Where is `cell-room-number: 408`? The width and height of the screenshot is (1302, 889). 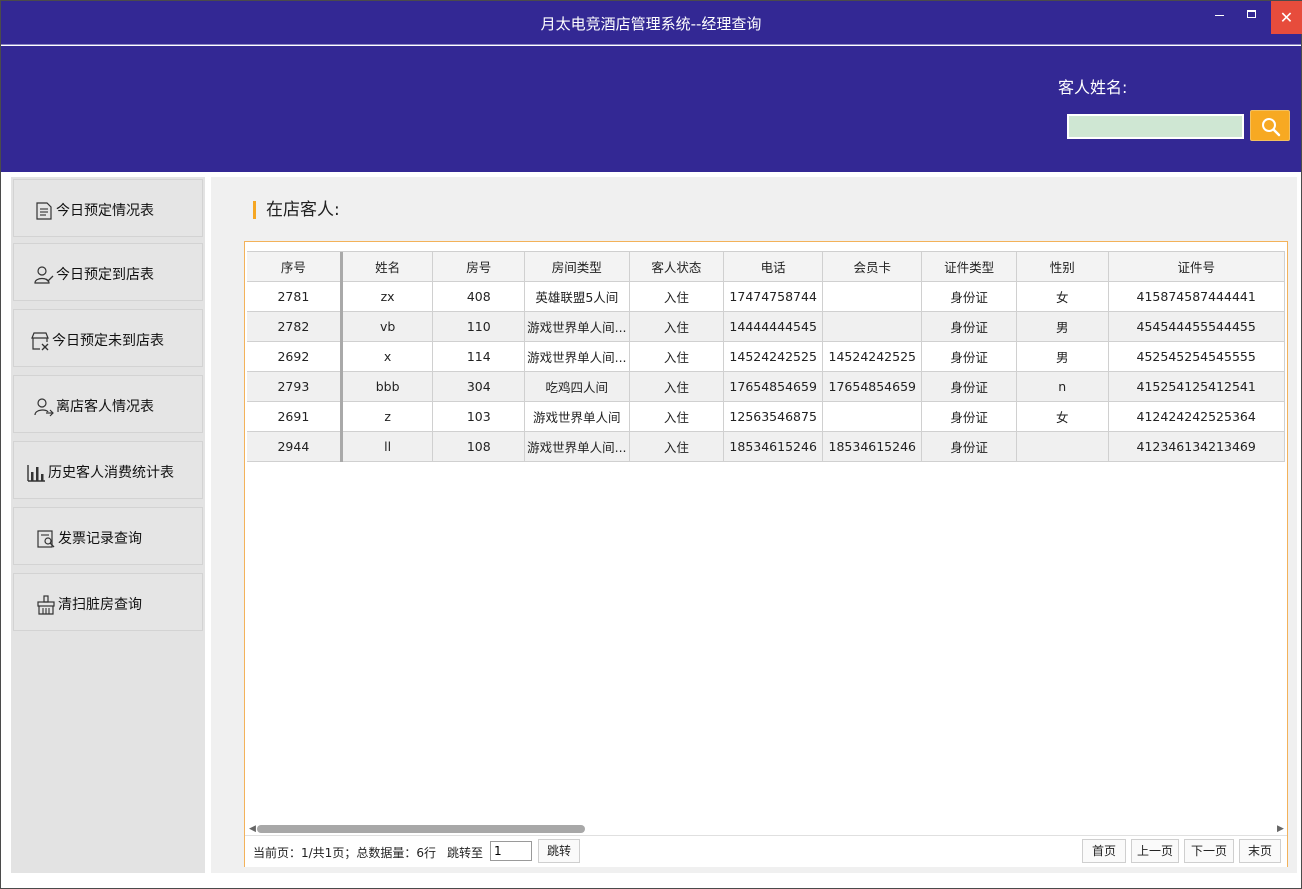
cell-room-number: 408 is located at coordinates (479, 296).